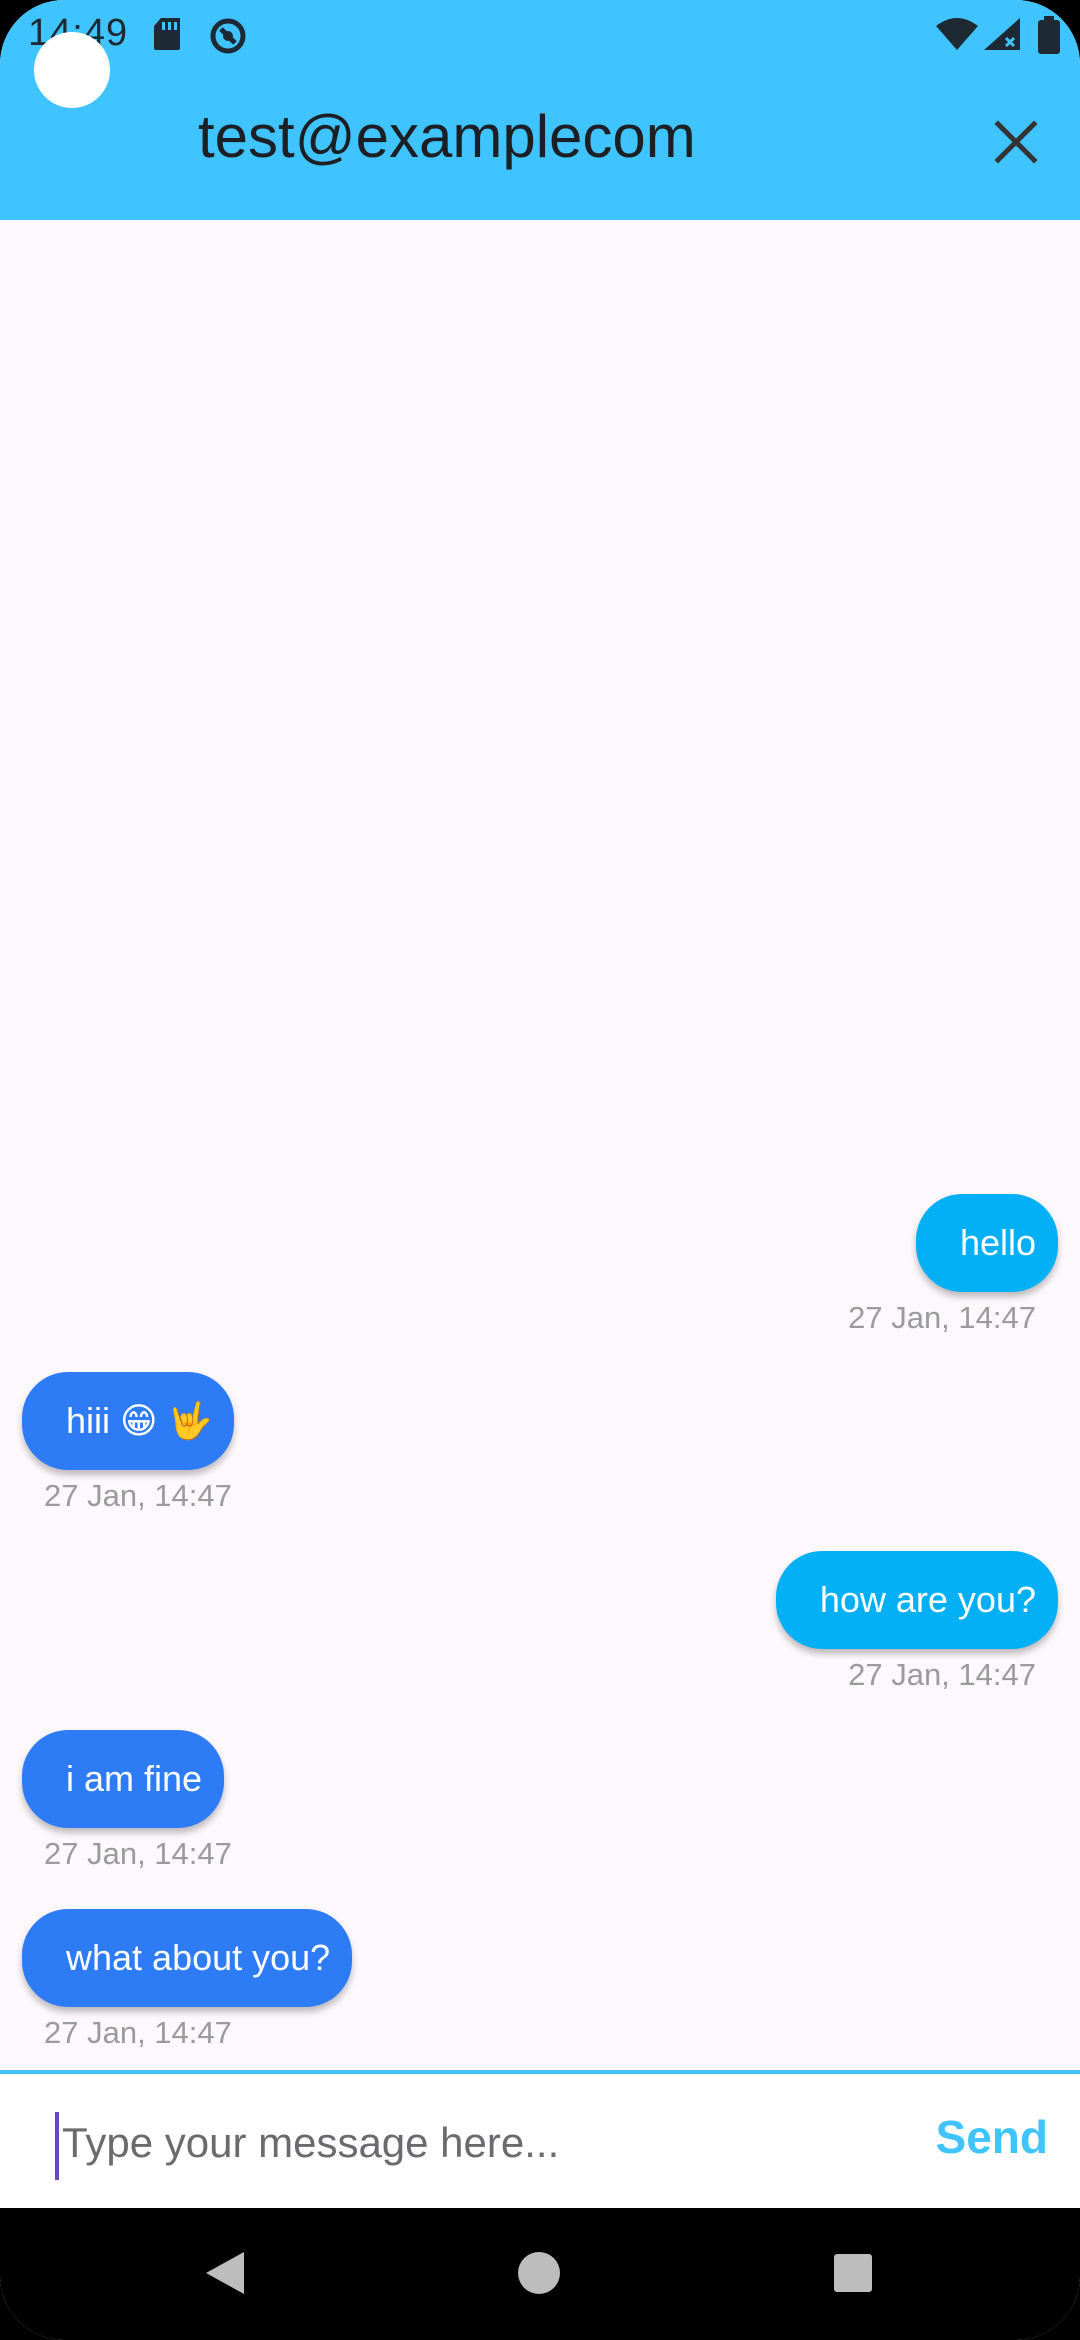 Image resolution: width=1080 pixels, height=2340 pixels. What do you see at coordinates (72, 70) in the screenshot?
I see `camera-cutout` at bounding box center [72, 70].